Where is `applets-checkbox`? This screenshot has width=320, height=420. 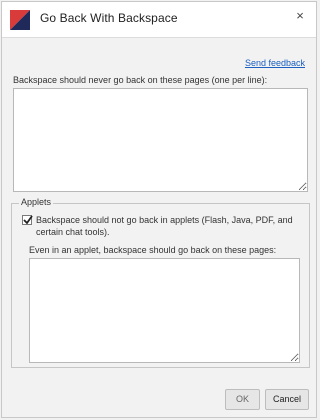 applets-checkbox is located at coordinates (27, 220).